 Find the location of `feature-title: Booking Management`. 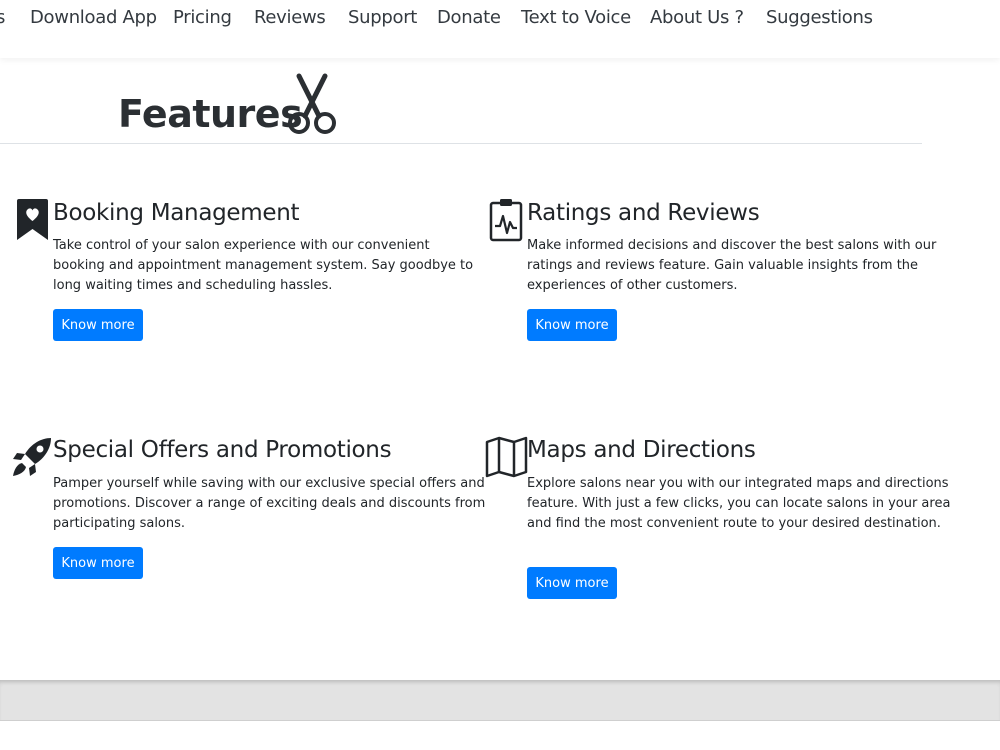

feature-title: Booking Management is located at coordinates (176, 213).